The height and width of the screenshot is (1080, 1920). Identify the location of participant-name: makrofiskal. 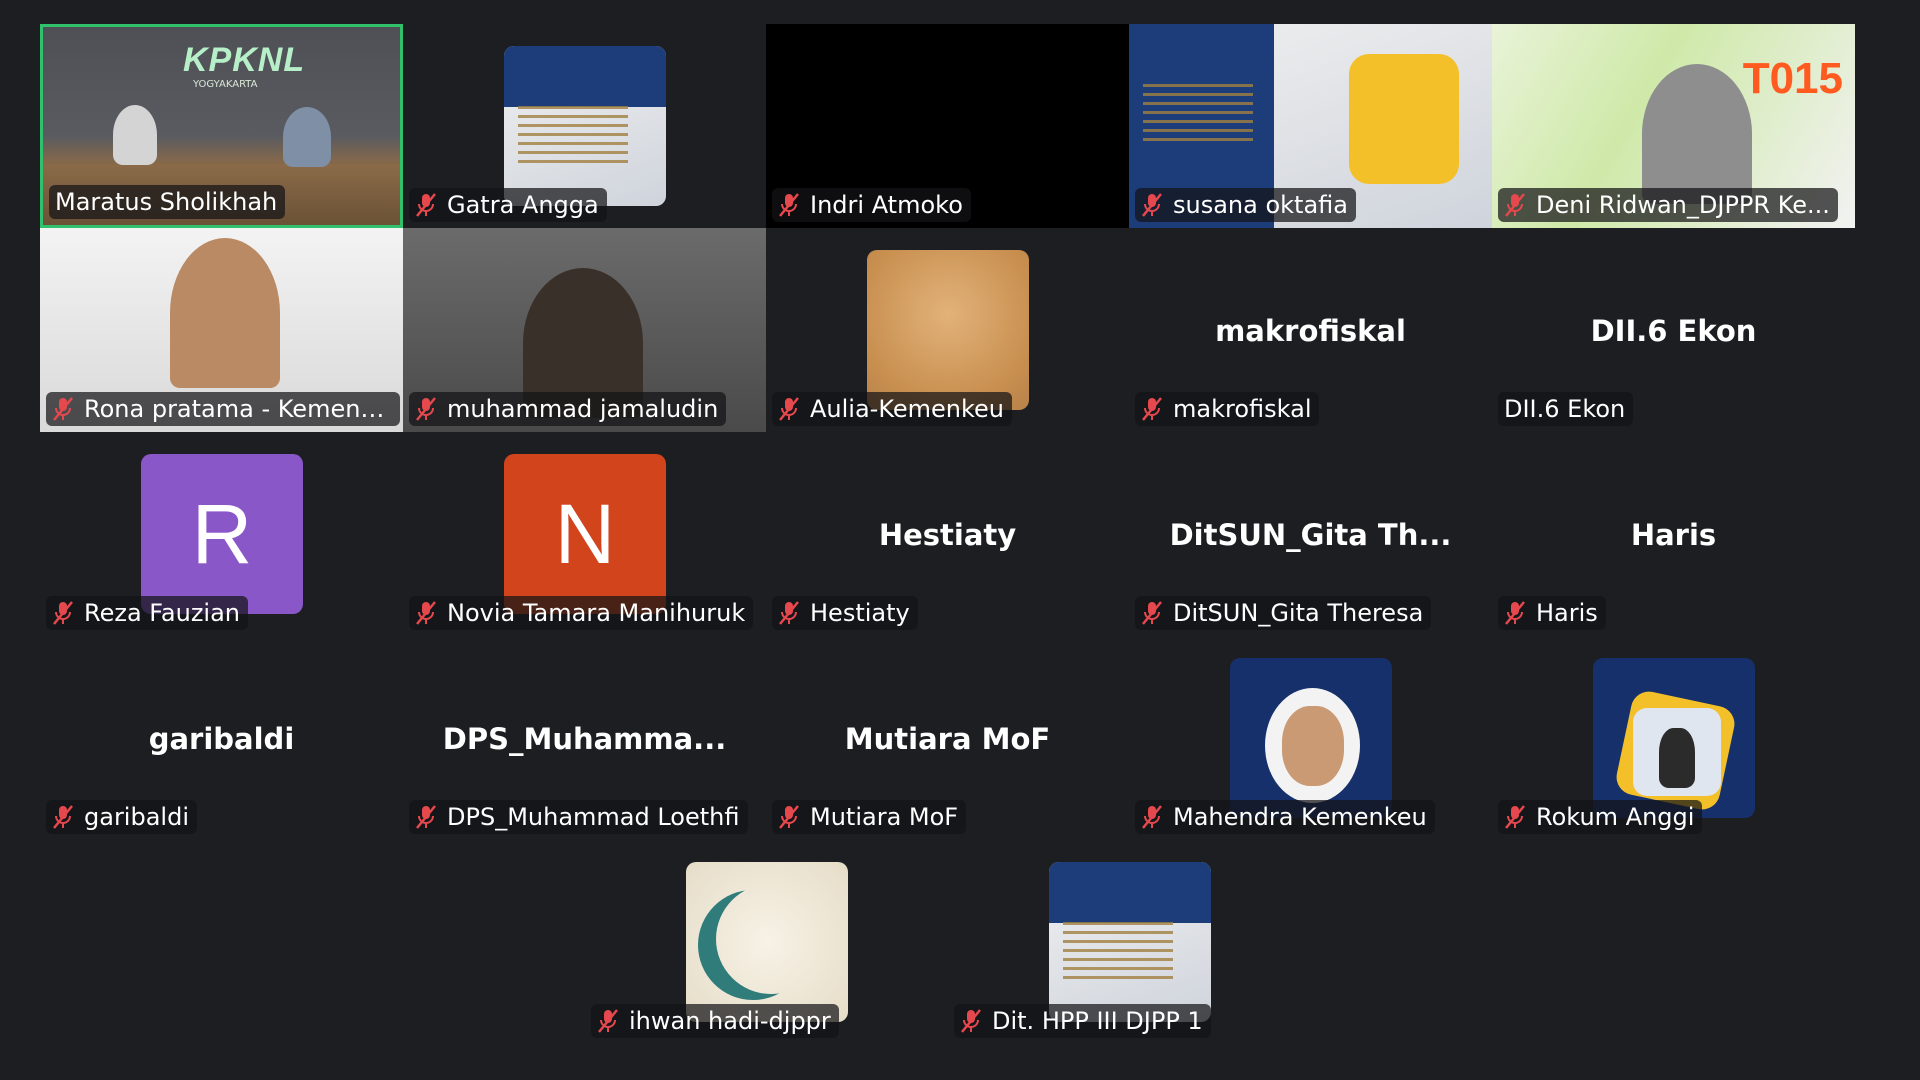
(1242, 409).